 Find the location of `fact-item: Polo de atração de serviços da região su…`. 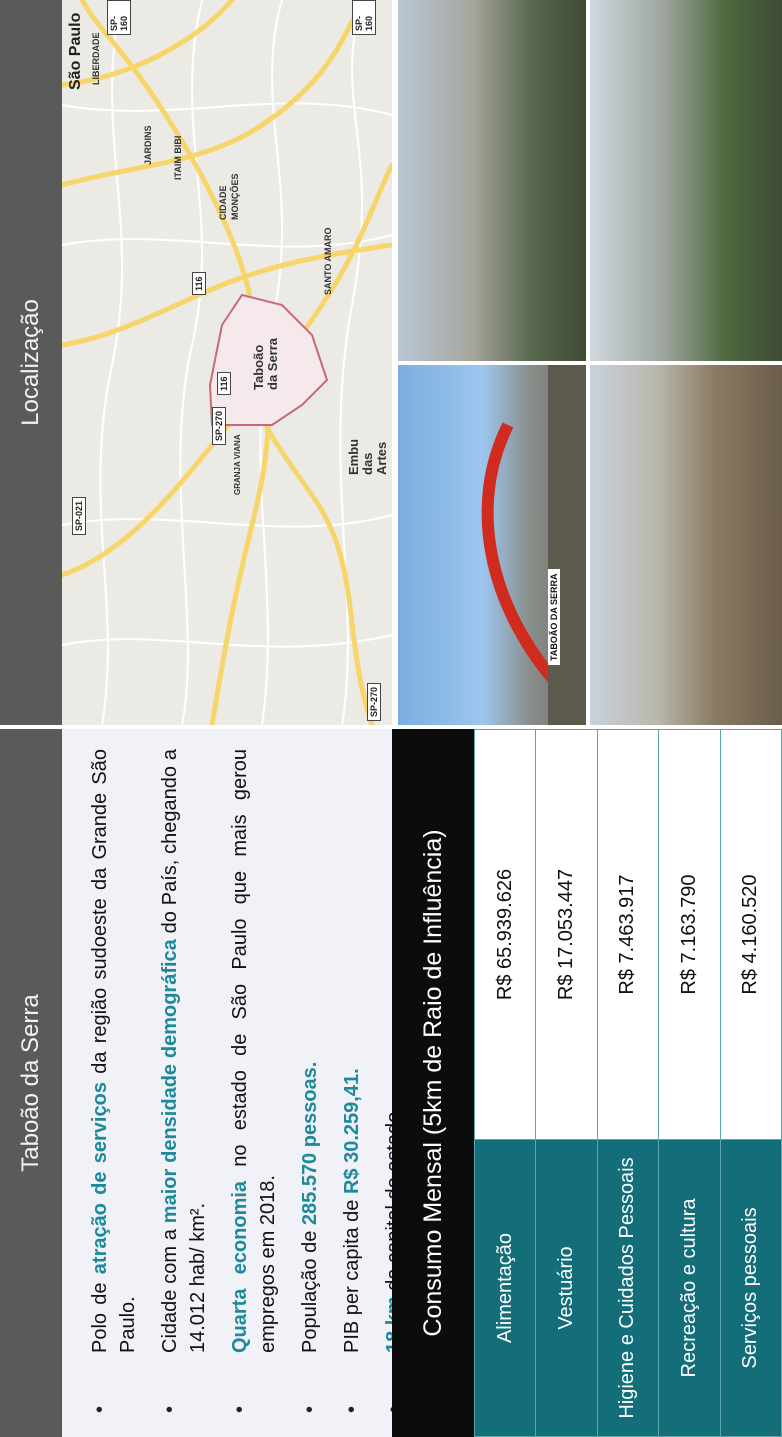

fact-item: Polo de atração de serviços da região su… is located at coordinates (114, 1082).